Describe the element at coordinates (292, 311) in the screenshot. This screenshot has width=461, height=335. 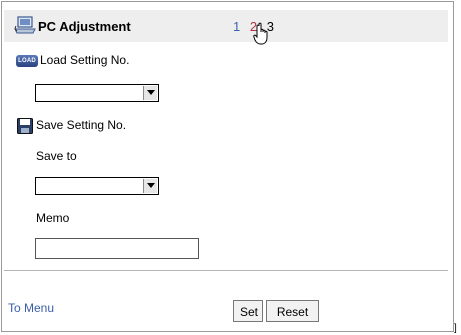
I see `reset-button: Reset` at that location.